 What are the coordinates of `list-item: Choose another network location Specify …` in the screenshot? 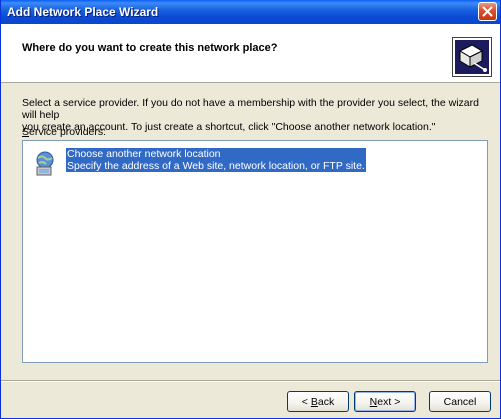 It's located at (200, 164).